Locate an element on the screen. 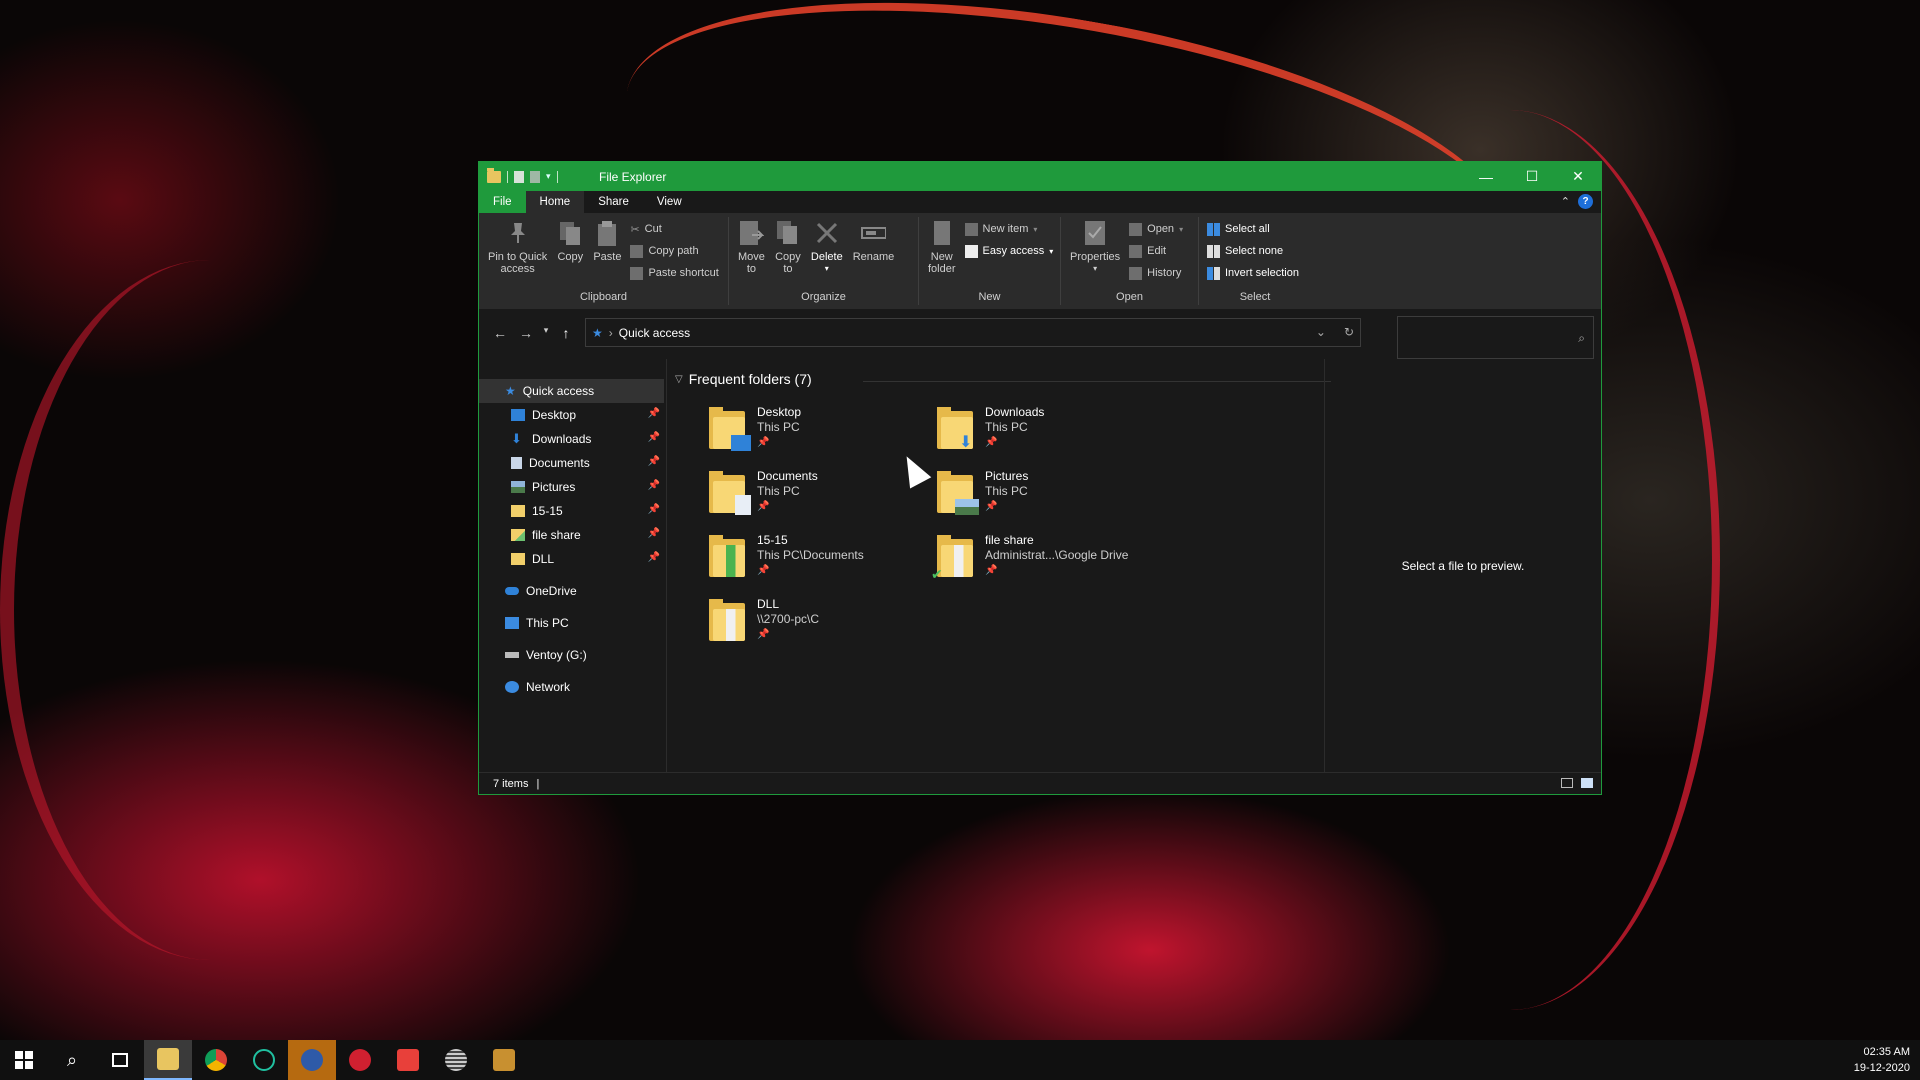 This screenshot has height=1080, width=1920. select-all-button: Select all is located at coordinates (1253, 229).